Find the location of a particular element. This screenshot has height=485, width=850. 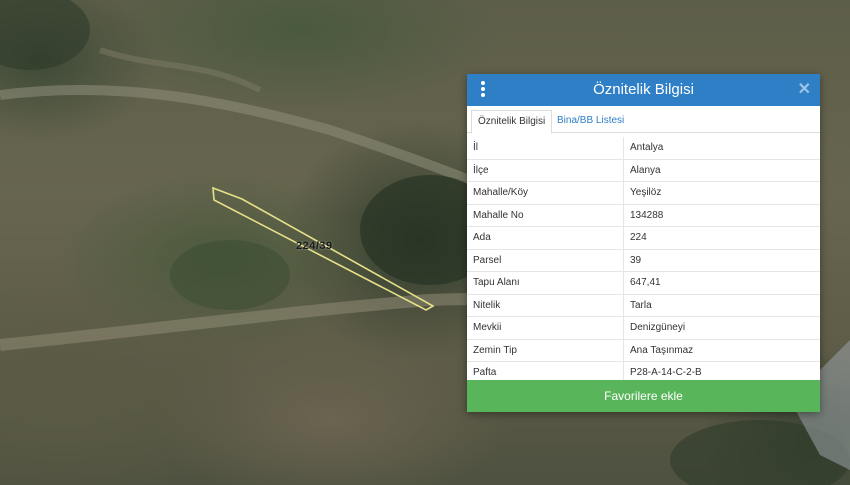

row-value: Denizgüneyi is located at coordinates (721, 328).